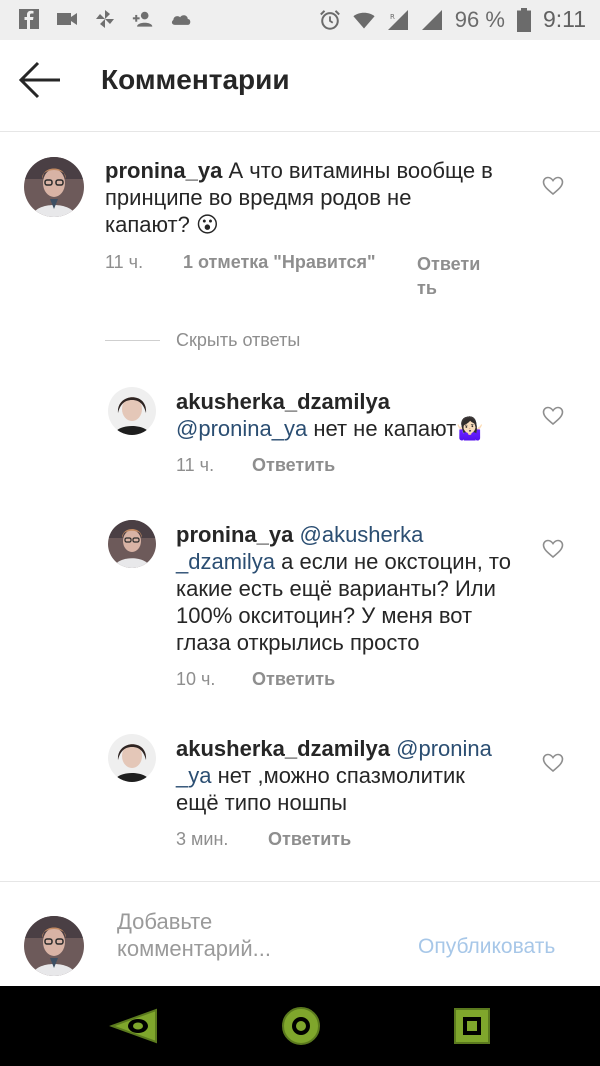 Image resolution: width=600 pixels, height=1066 pixels. Describe the element at coordinates (234, 534) in the screenshot. I see `reply-username: pronina_ya` at that location.